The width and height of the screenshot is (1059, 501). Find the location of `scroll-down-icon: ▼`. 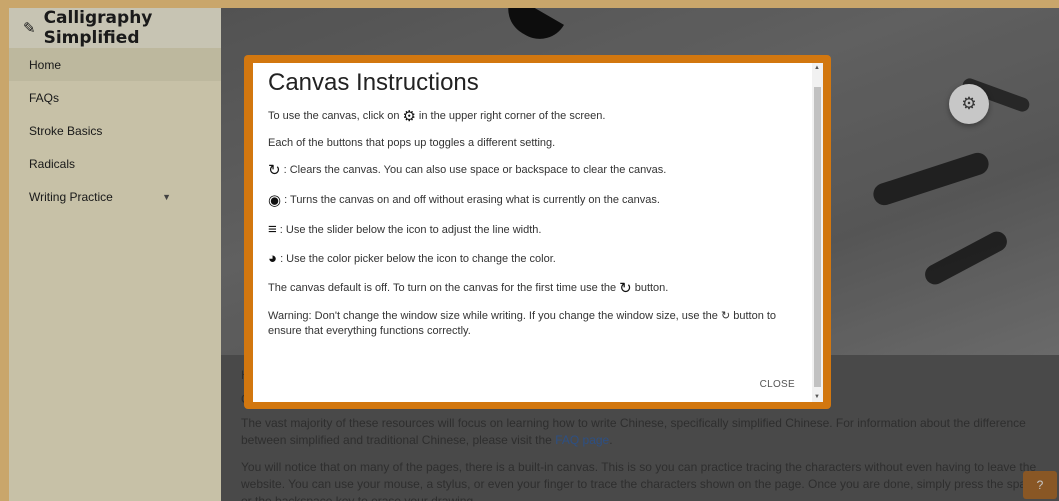

scroll-down-icon: ▼ is located at coordinates (817, 397).